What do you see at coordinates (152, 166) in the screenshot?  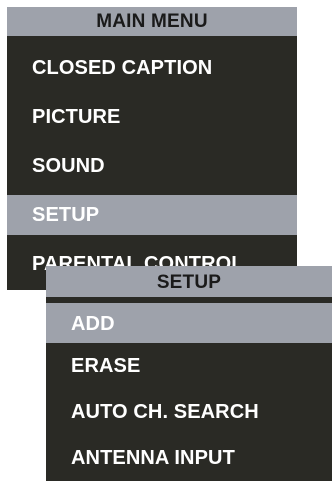 I see `main-menu-item-sound: SOUND` at bounding box center [152, 166].